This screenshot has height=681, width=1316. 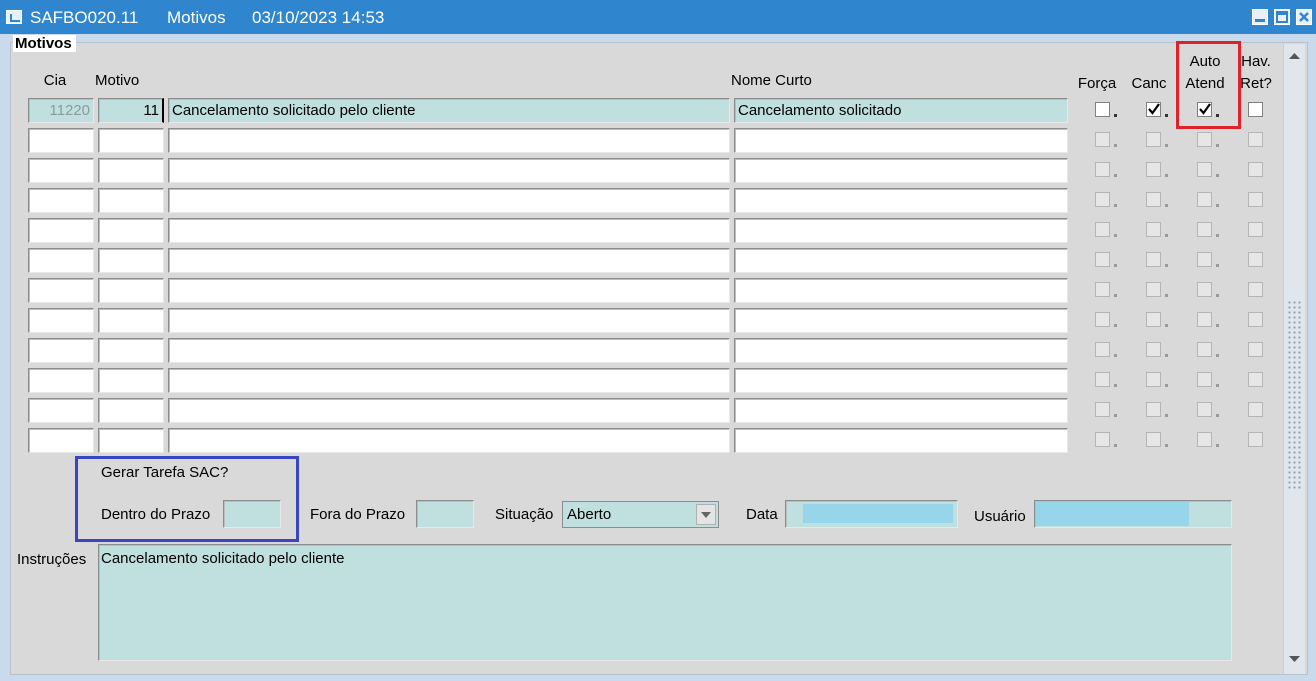 I want to click on cell-motivo: 11, so click(x=131, y=110).